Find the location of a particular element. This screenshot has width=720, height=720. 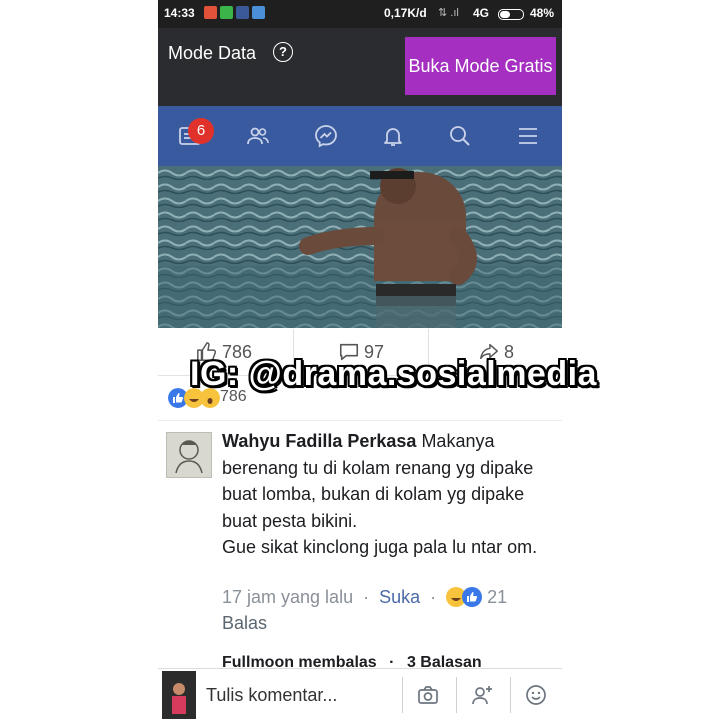

data-mode-label: Mode Data is located at coordinates (212, 53).